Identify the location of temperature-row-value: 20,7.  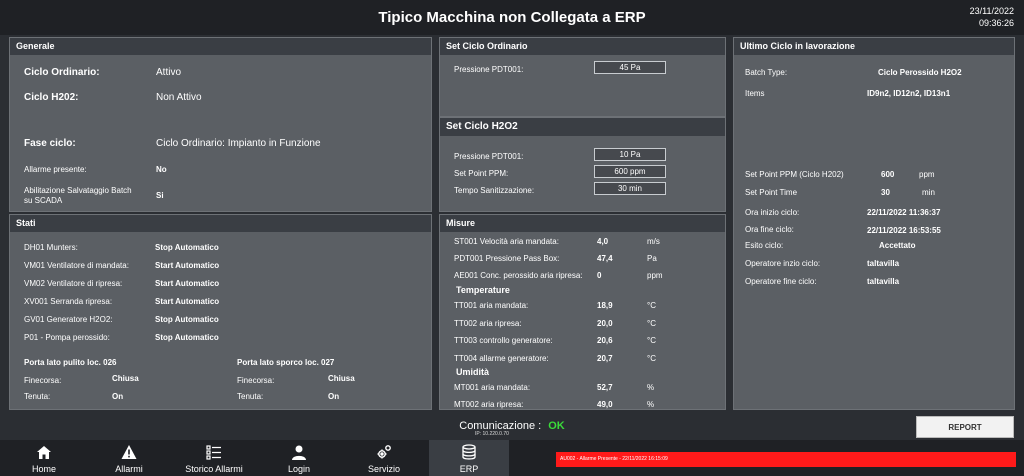
(605, 358).